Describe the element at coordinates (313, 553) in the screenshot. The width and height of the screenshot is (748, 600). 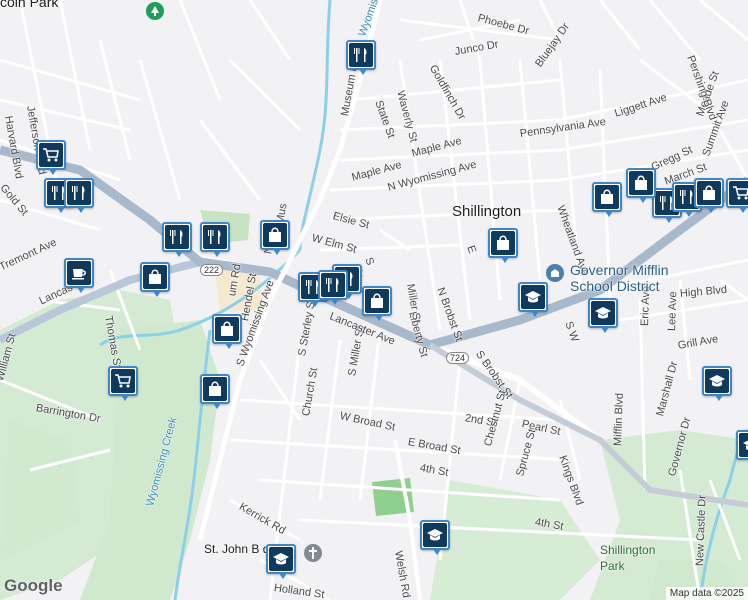
I see `church-icon` at that location.